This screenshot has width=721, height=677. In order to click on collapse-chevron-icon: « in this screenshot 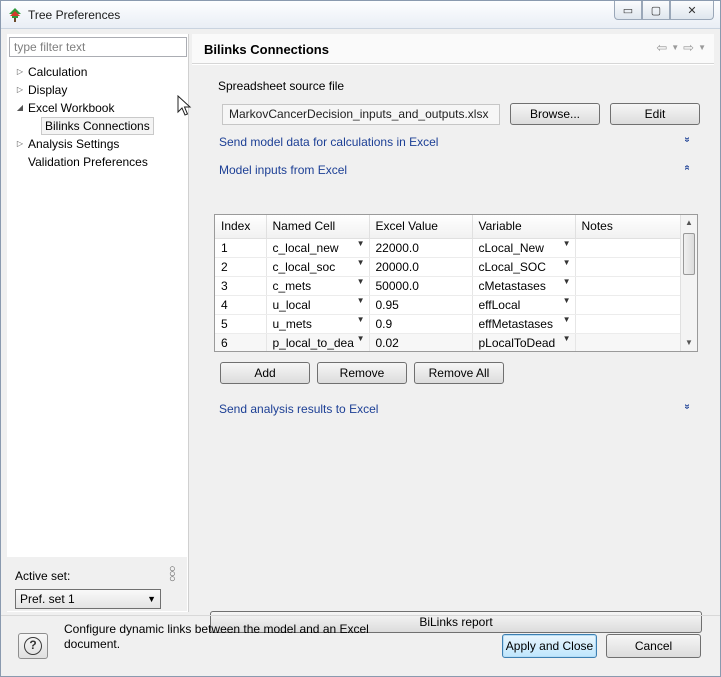, I will do `click(686, 168)`.